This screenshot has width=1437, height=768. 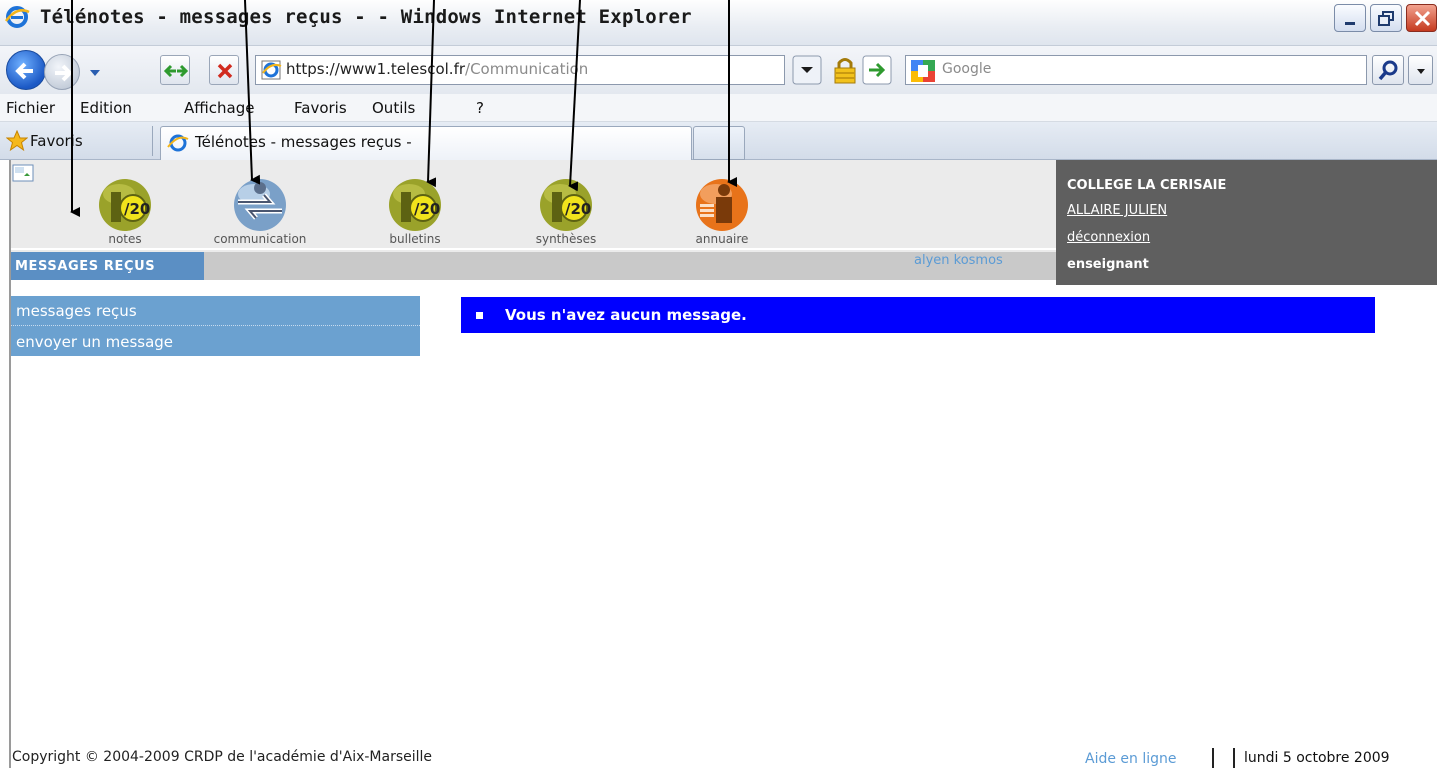 I want to click on communication-arrows-icon, so click(x=260, y=205).